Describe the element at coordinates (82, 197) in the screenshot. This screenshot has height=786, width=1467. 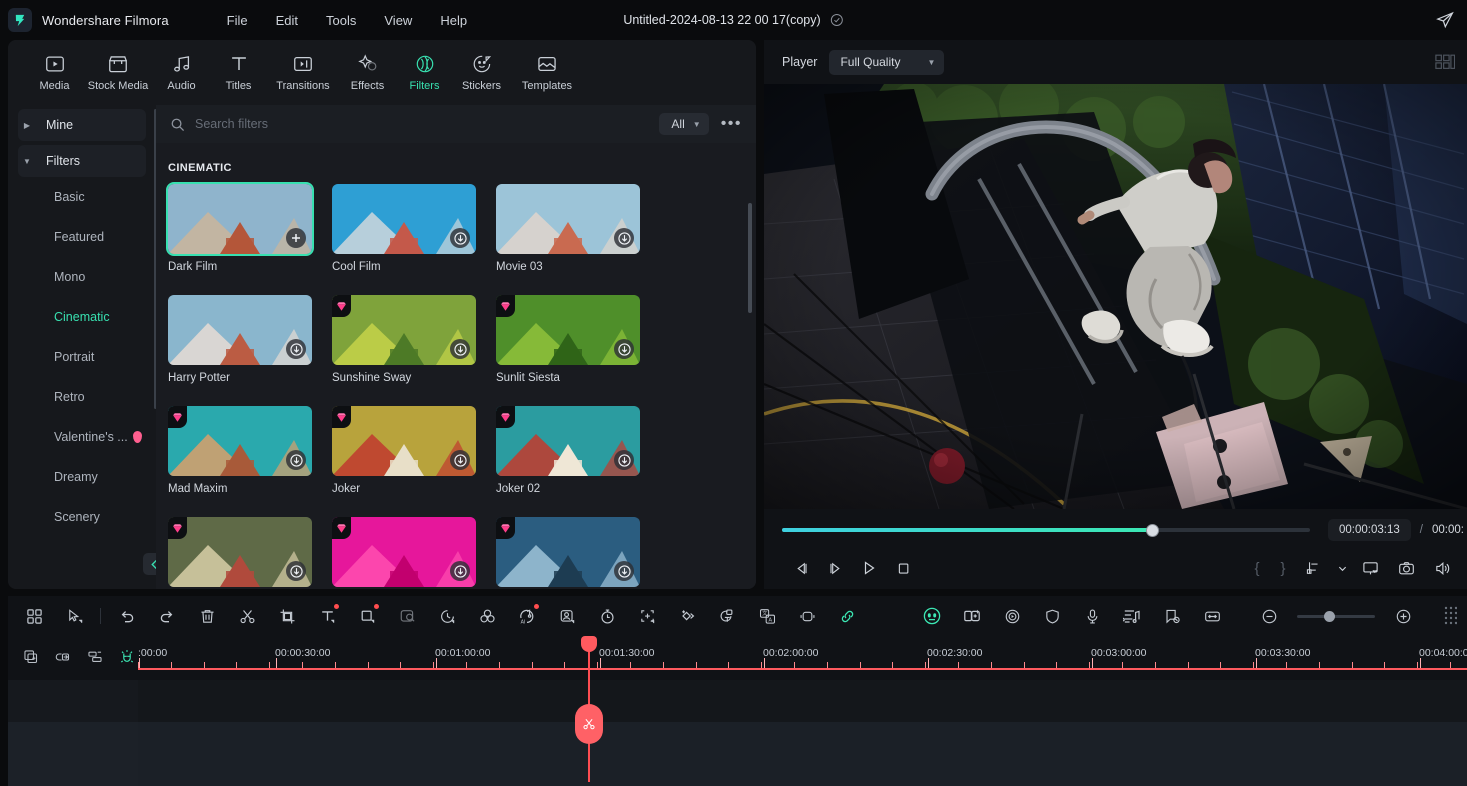
I see `sidebar-item-basic: Basic` at that location.